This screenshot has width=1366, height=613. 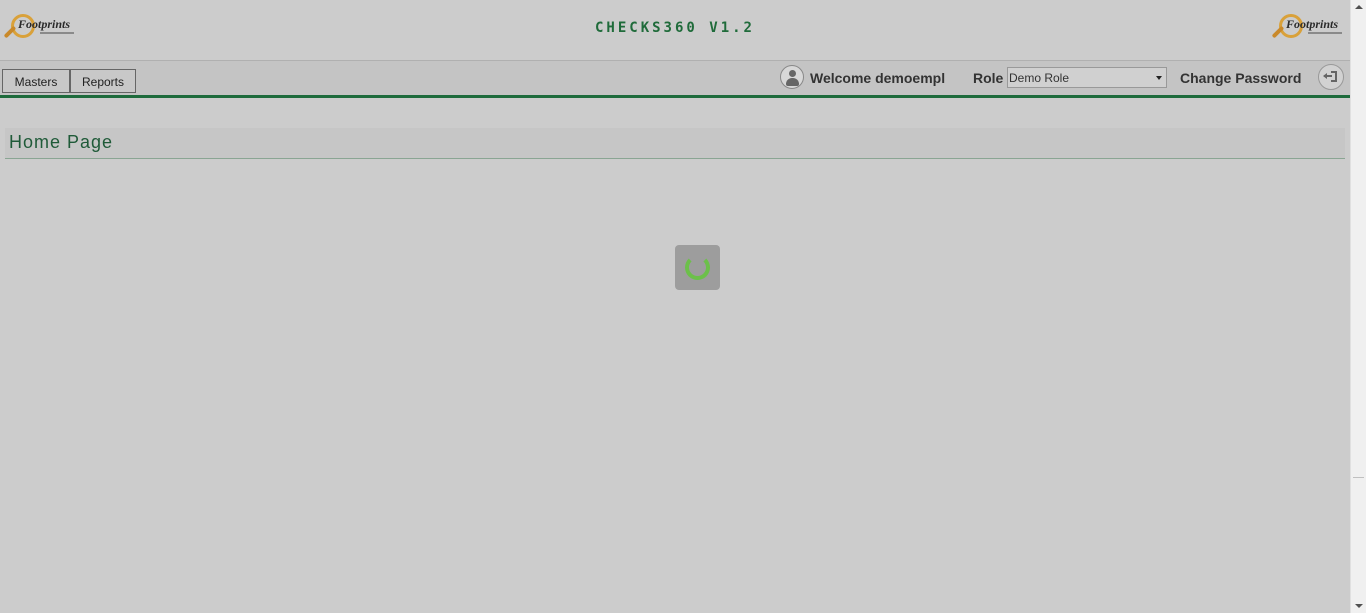 I want to click on footprints-logo-right: Footprints, so click(x=1312, y=30).